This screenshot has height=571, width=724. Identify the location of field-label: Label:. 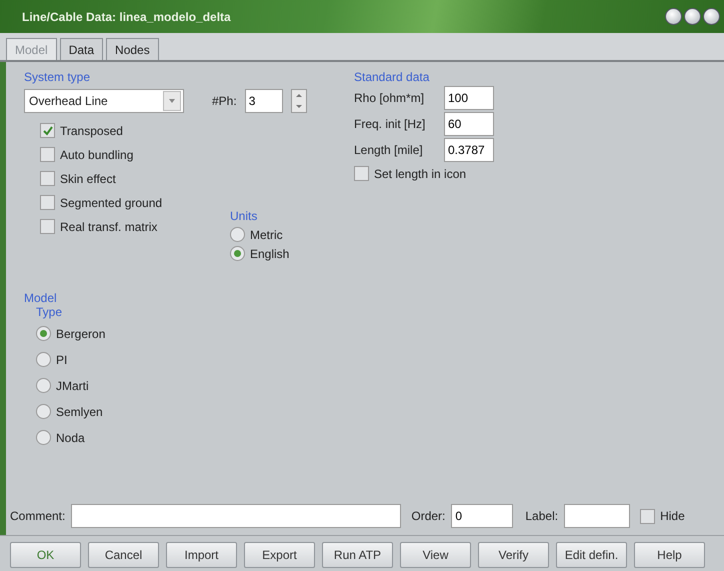
(541, 516).